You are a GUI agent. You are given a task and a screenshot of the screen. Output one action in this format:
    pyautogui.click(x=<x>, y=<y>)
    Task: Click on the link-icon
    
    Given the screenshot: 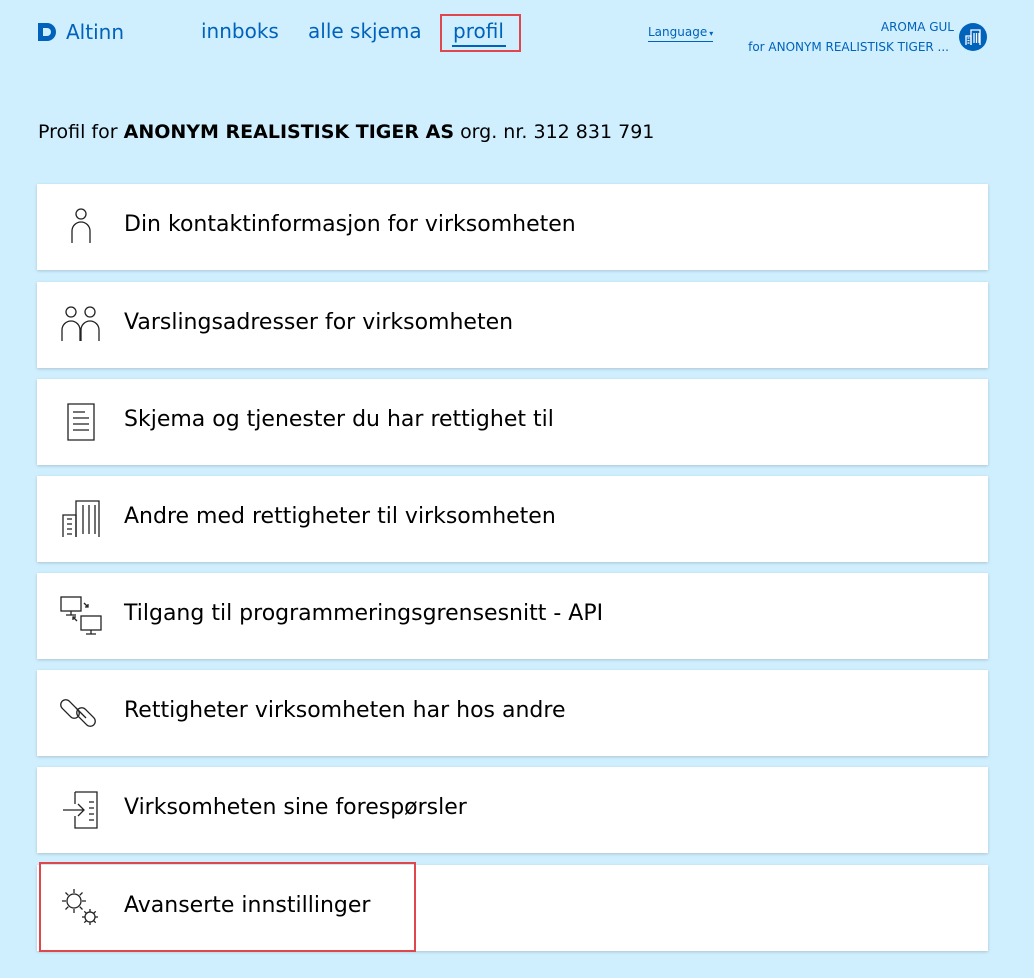 What is the action you would take?
    pyautogui.click(x=78, y=713)
    